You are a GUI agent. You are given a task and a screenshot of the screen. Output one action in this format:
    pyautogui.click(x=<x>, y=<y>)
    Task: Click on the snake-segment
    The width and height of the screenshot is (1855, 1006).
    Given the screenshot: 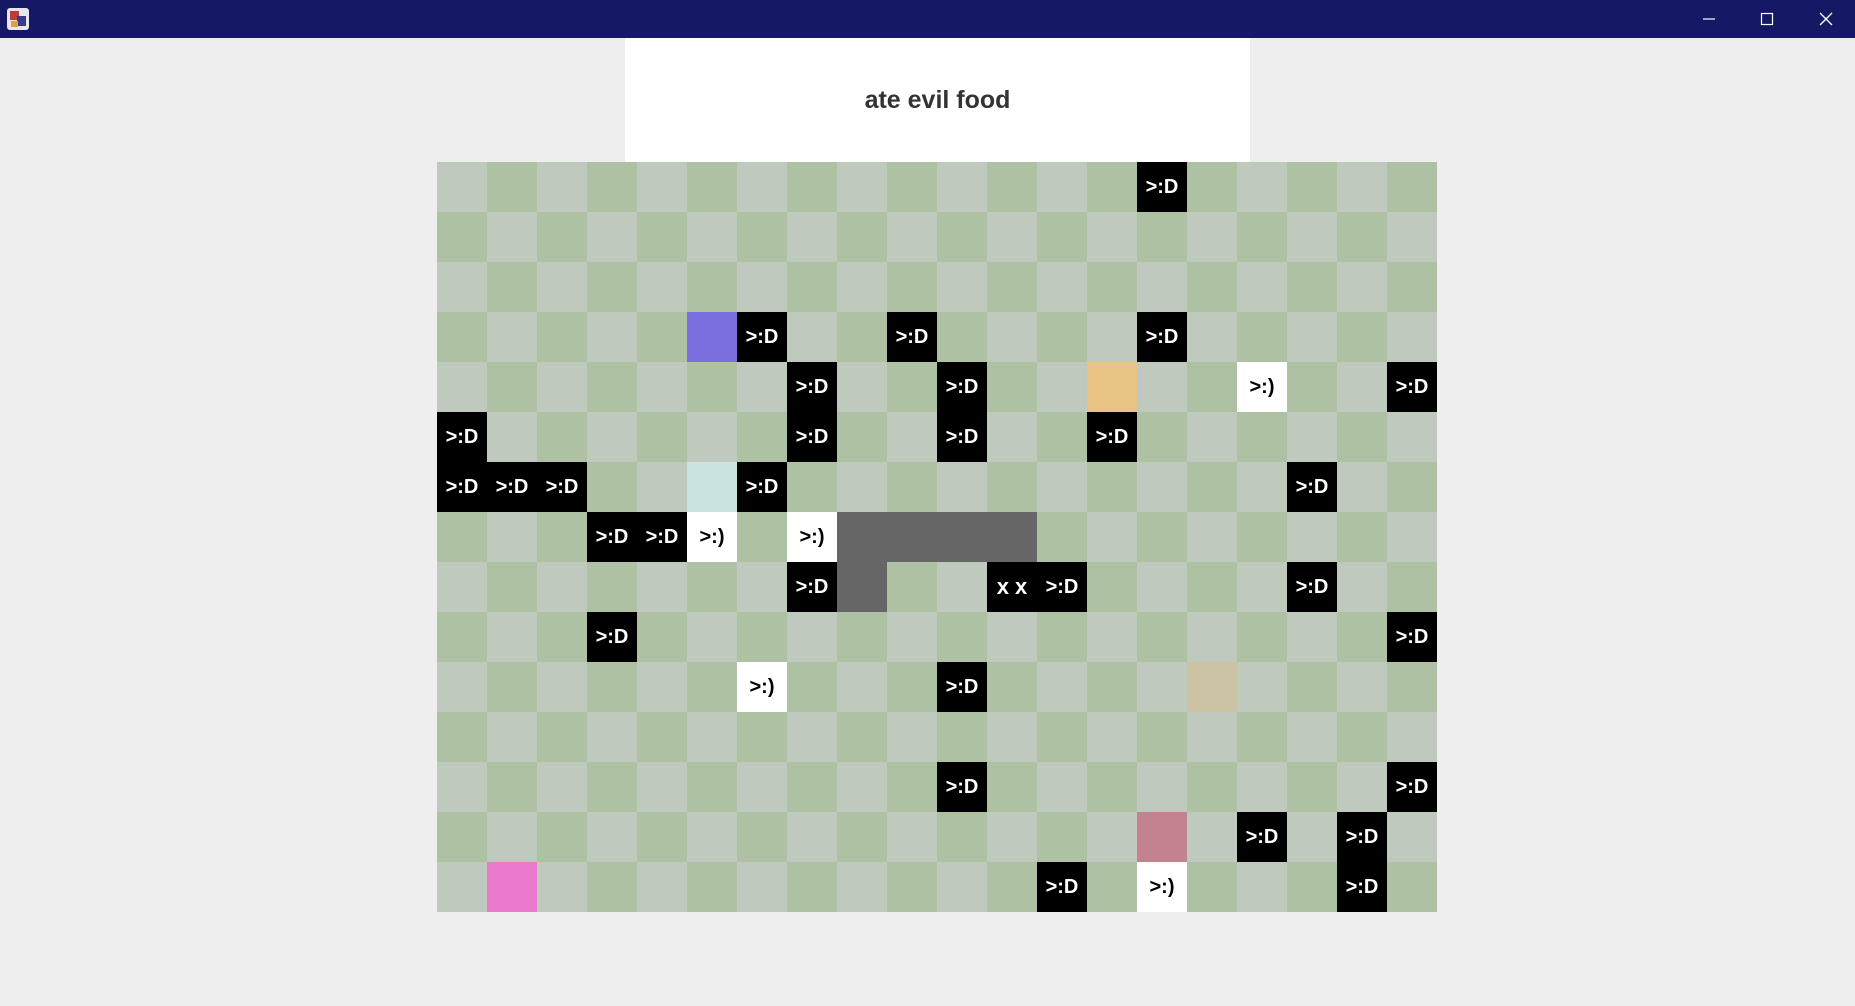 What is the action you would take?
    pyautogui.click(x=1012, y=537)
    